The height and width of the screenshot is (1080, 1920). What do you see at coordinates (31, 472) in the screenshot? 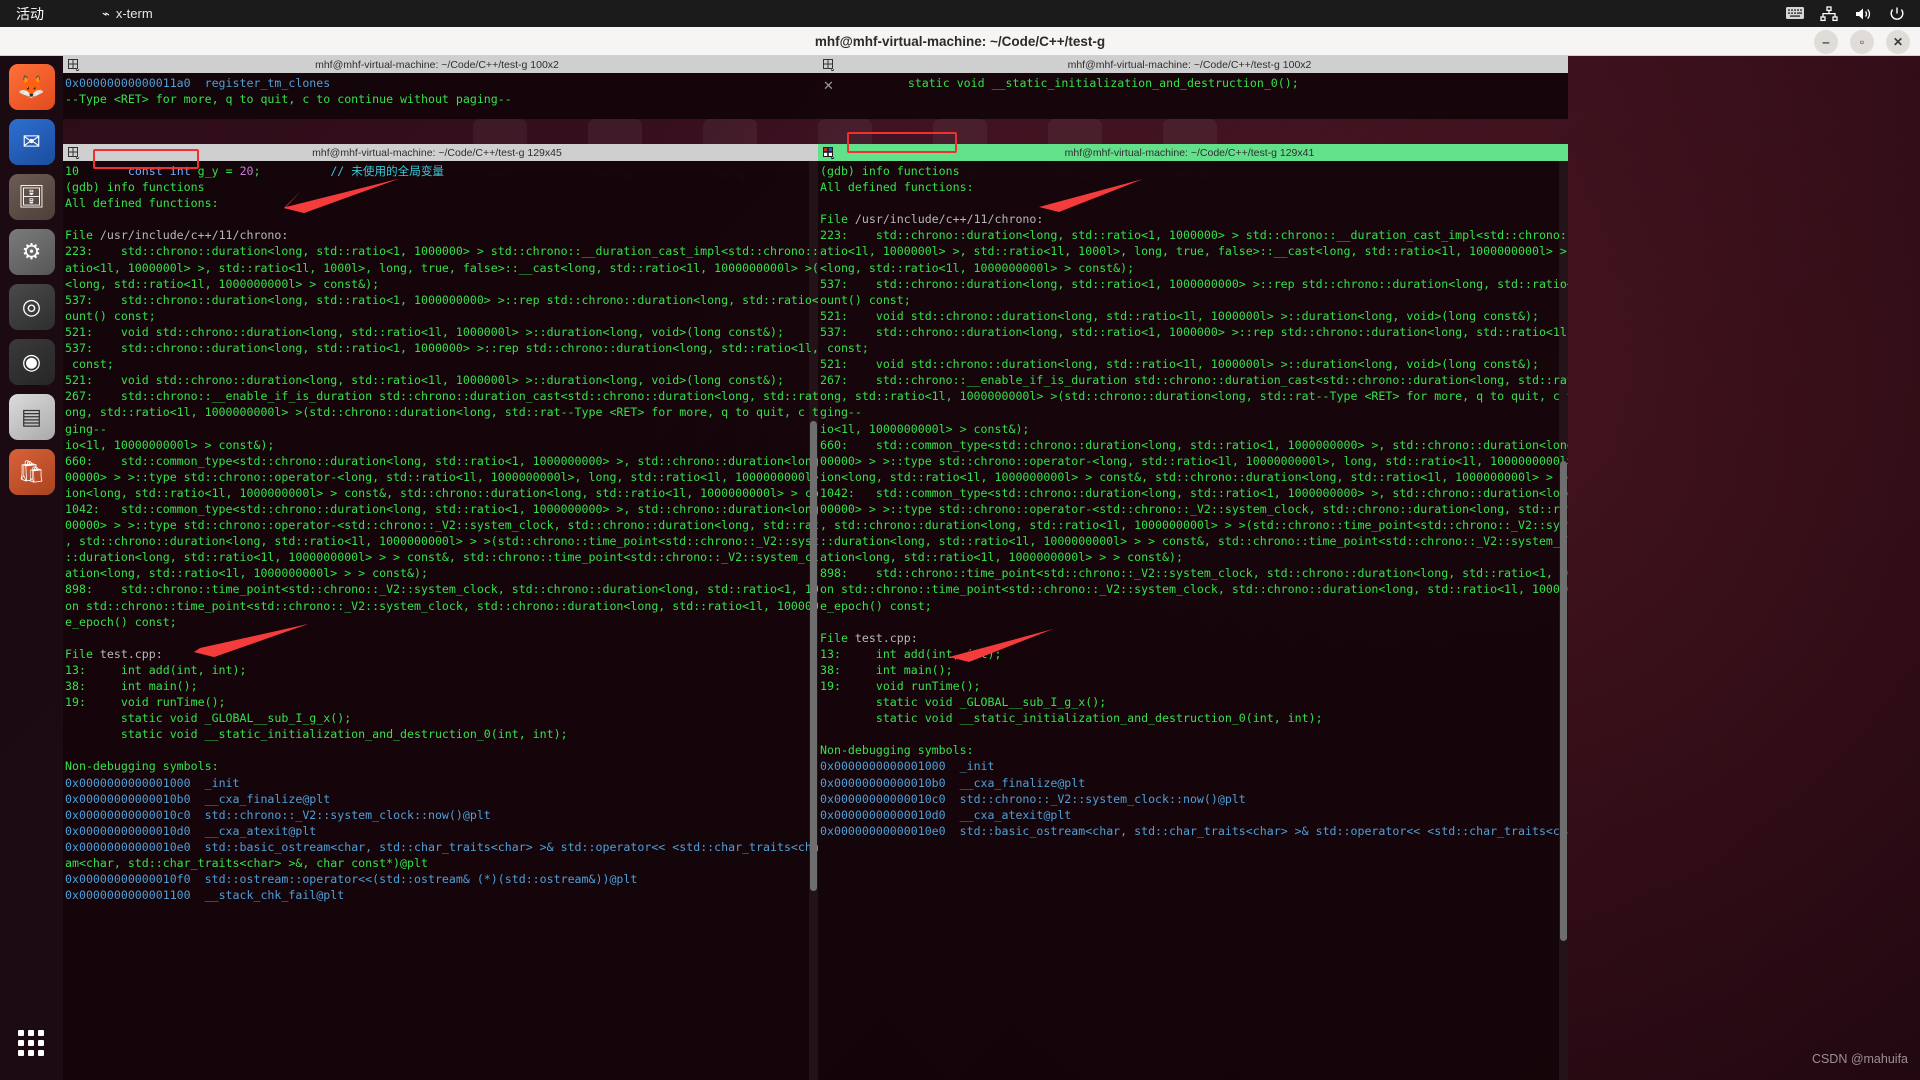
I see `ubuntu-software-icon: 🛍` at bounding box center [31, 472].